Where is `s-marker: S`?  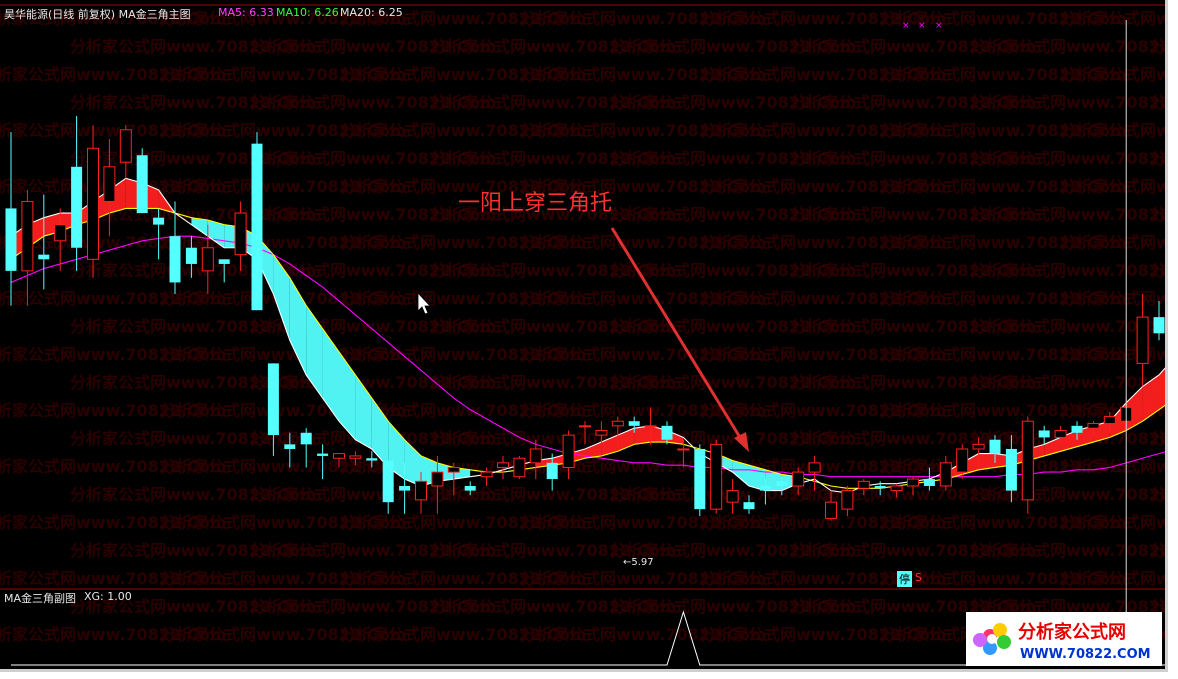
s-marker: S is located at coordinates (918, 577).